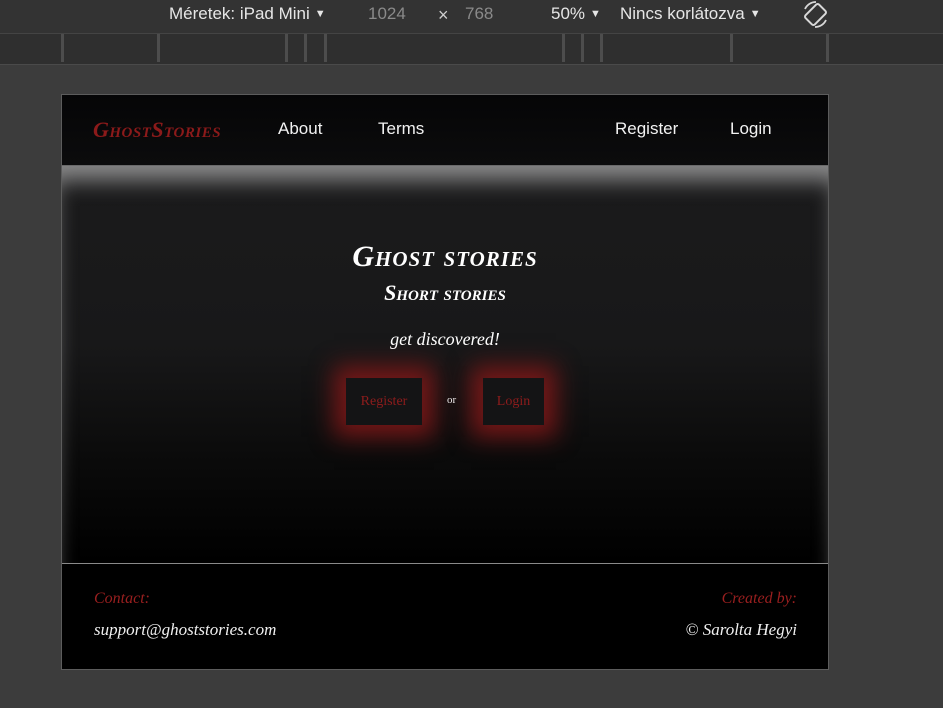 The height and width of the screenshot is (708, 943). What do you see at coordinates (751, 129) in the screenshot?
I see `nav-login-link: Login` at bounding box center [751, 129].